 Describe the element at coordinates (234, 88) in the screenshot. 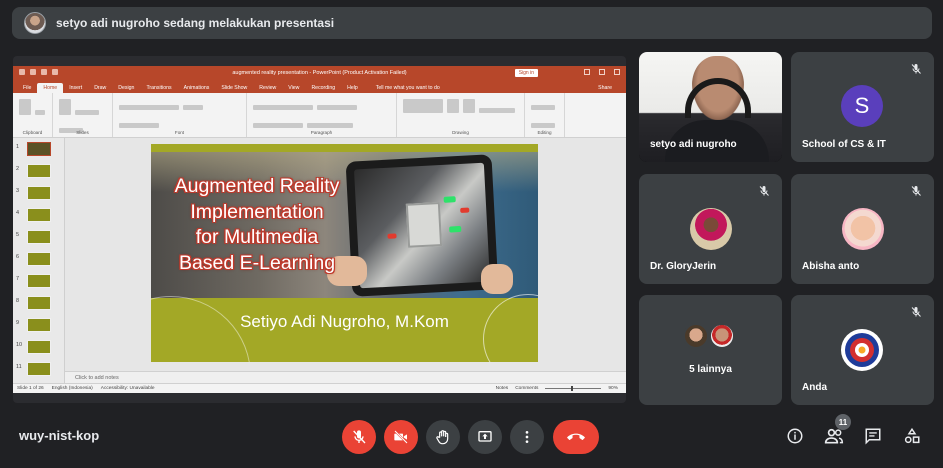

I see `ppt-tab-slide-show: Slide Show` at that location.